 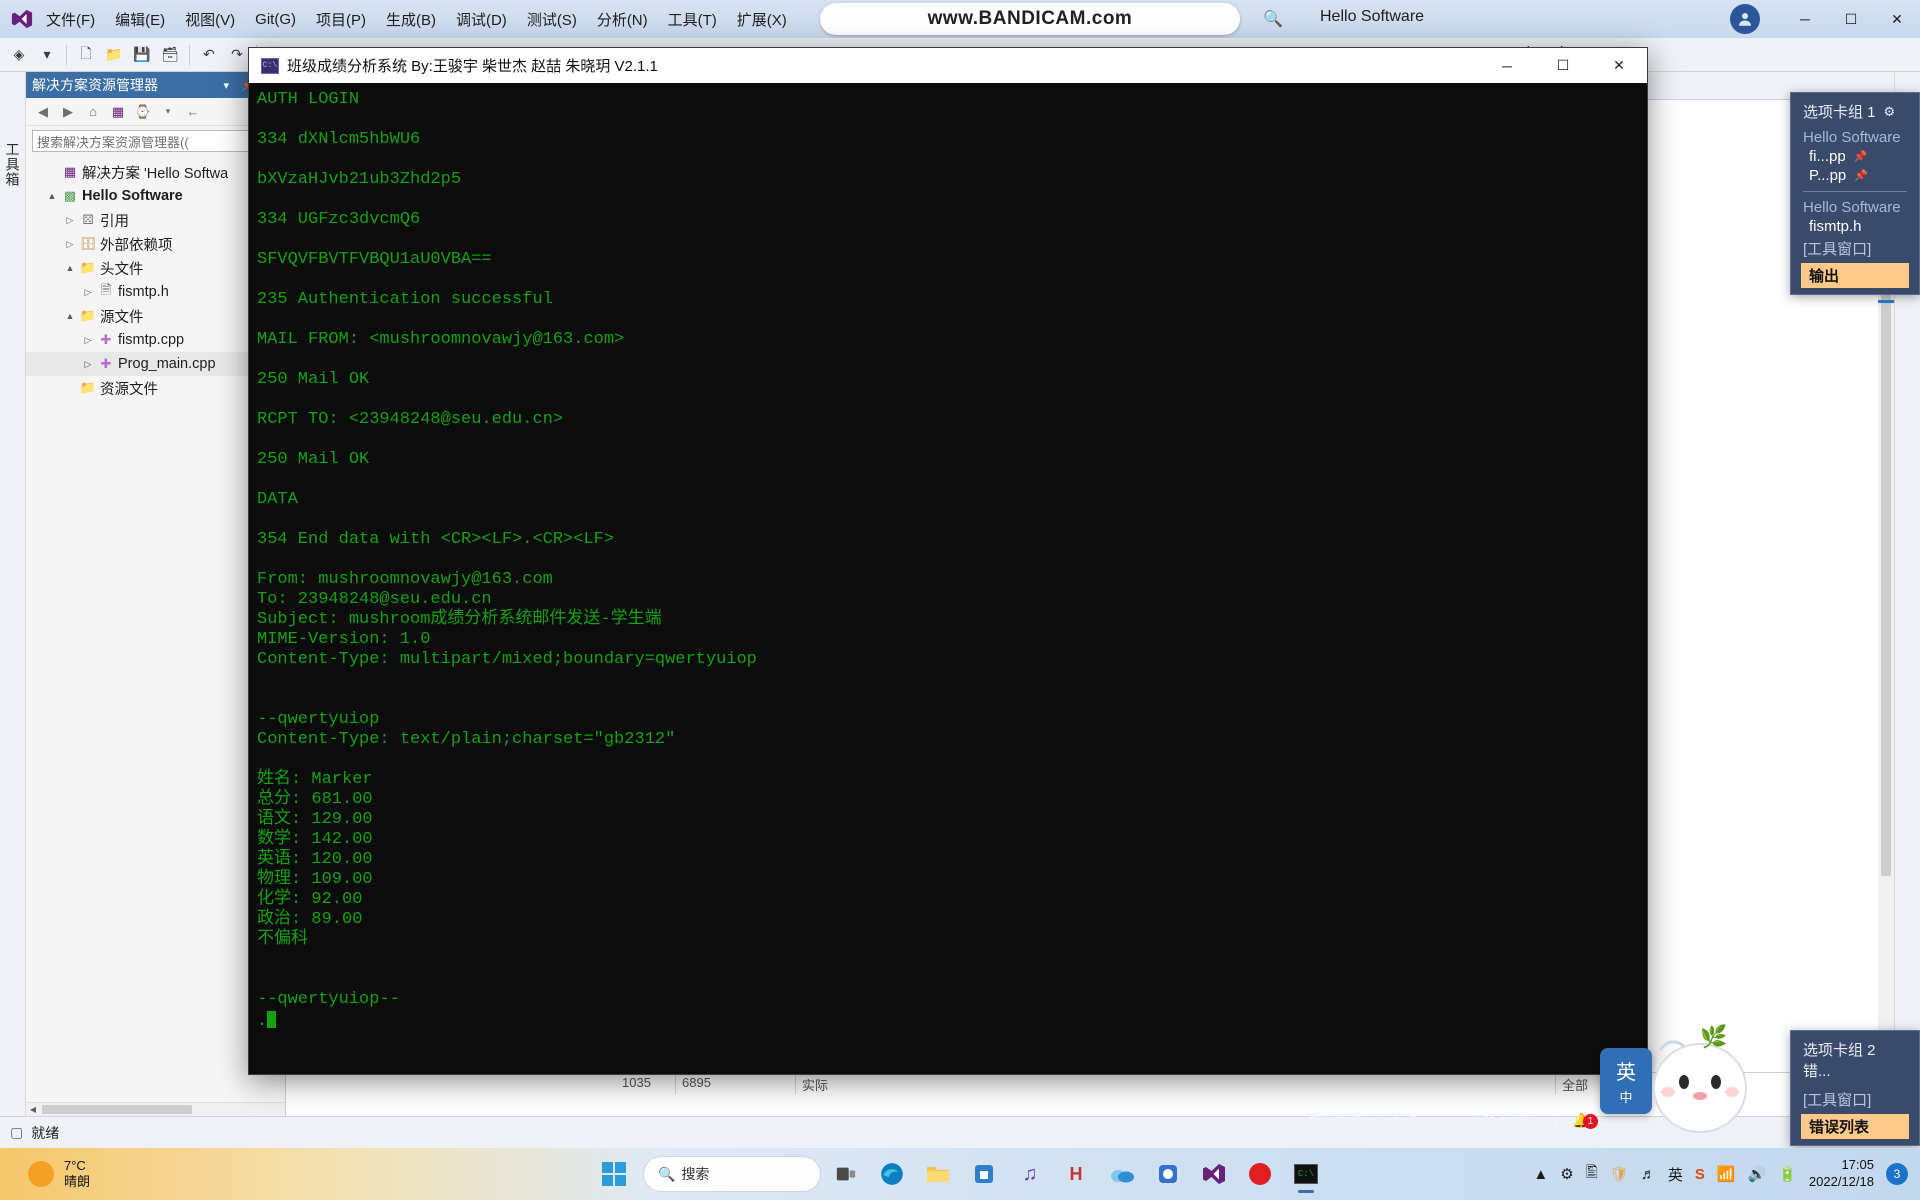 What do you see at coordinates (1122, 1174) in the screenshot?
I see `onedrive-icon` at bounding box center [1122, 1174].